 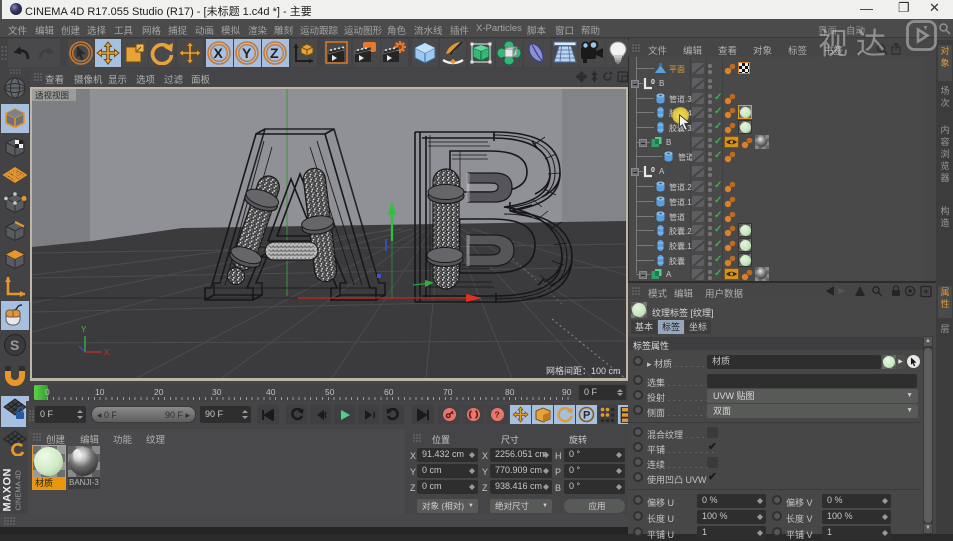 I want to click on svg-text: Z, so click(x=274, y=53).